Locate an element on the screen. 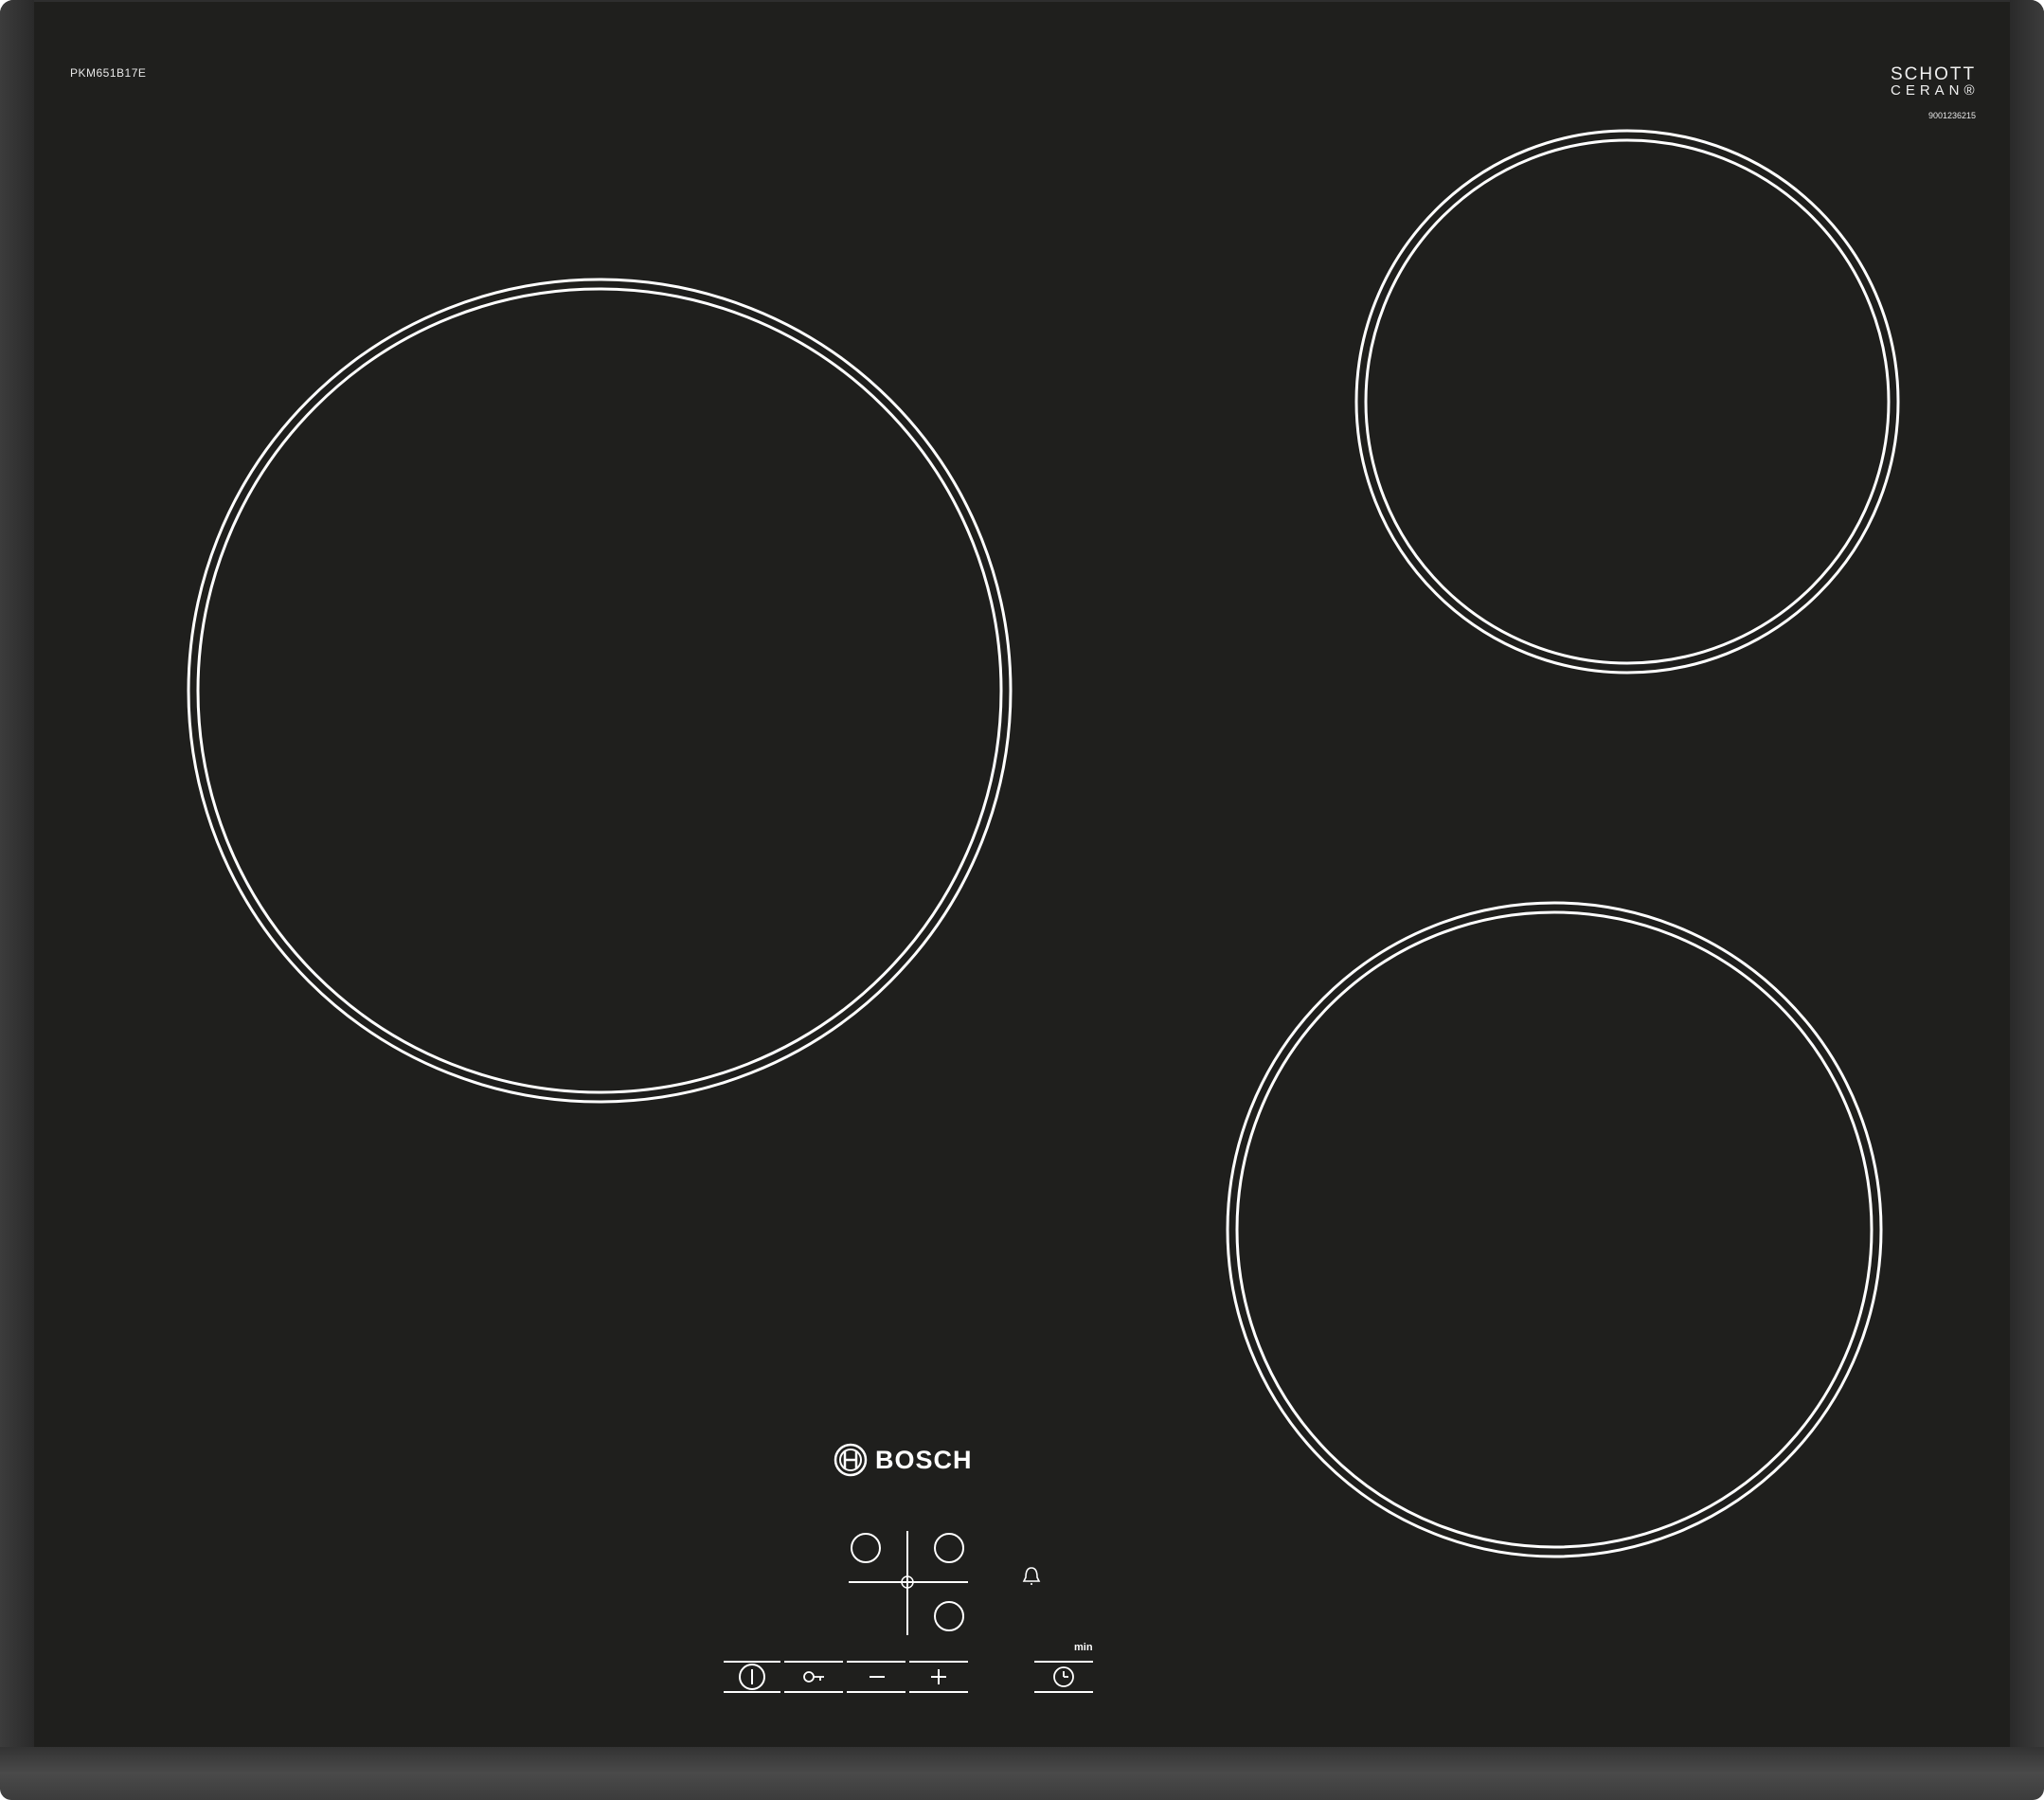 The width and height of the screenshot is (2044, 1800). model-code: PKM651B17E is located at coordinates (108, 73).